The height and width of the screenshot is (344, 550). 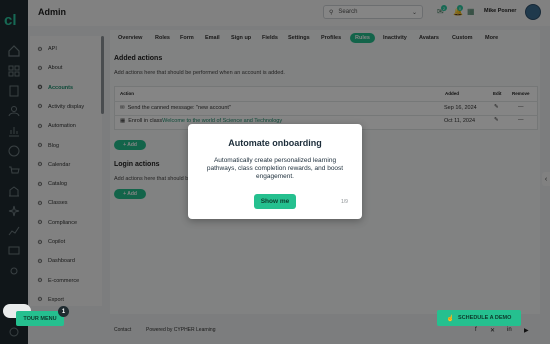 I want to click on show-me-button: Show me, so click(x=275, y=201).